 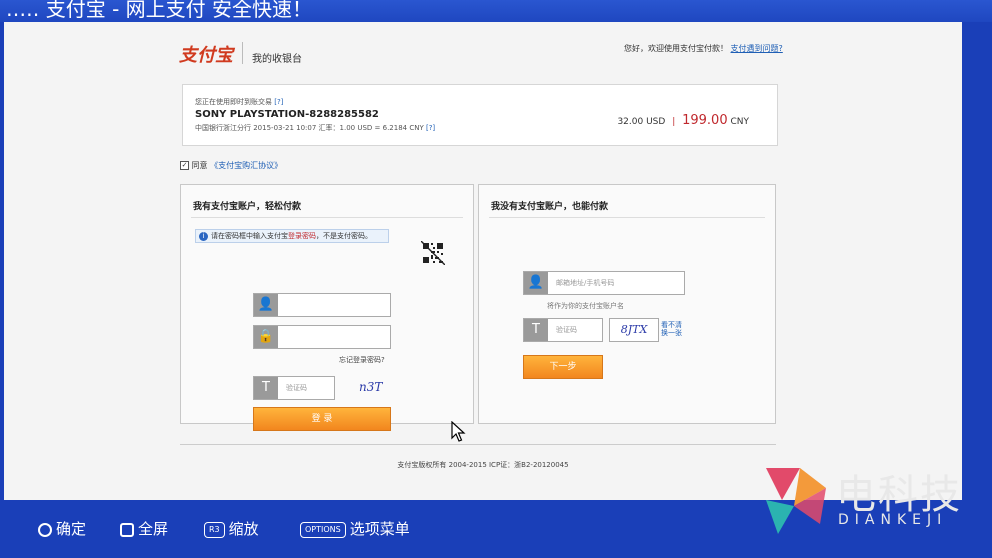 What do you see at coordinates (641, 122) in the screenshot?
I see `amount-usd: 32.00 USD` at bounding box center [641, 122].